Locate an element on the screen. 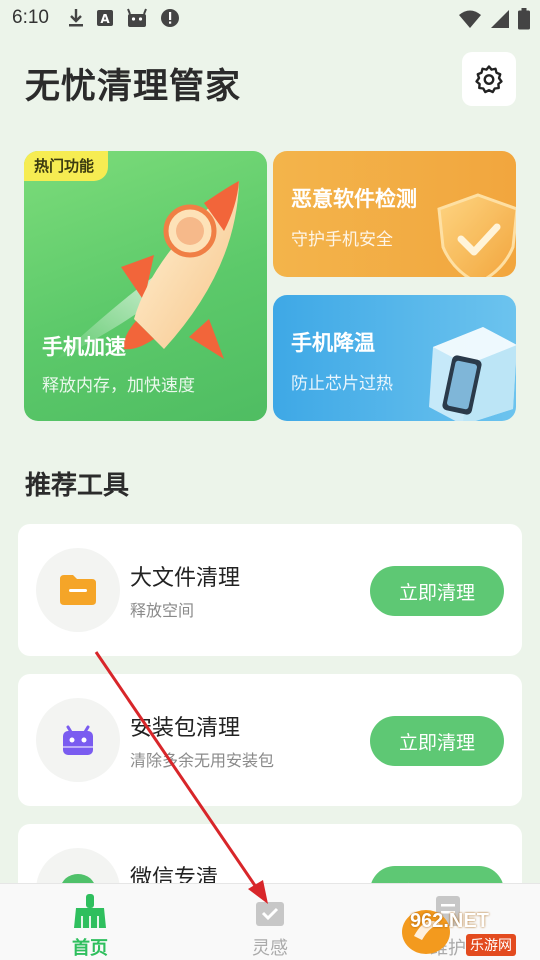 The height and width of the screenshot is (960, 540). download-icon is located at coordinates (76, 18).